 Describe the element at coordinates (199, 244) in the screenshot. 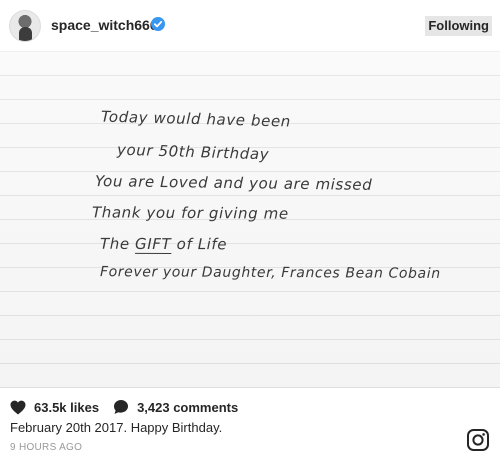

I see `note-line-5-end: of Life` at that location.